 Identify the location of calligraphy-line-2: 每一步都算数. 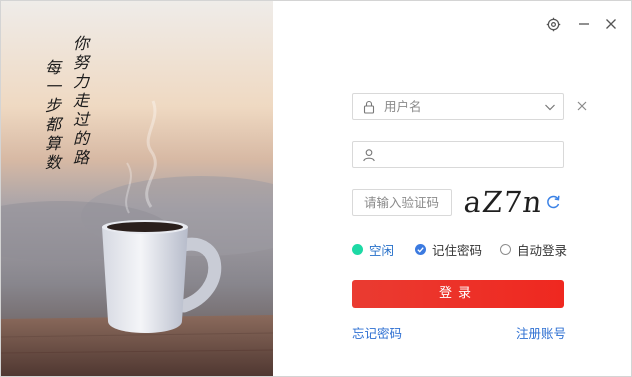
(51, 116).